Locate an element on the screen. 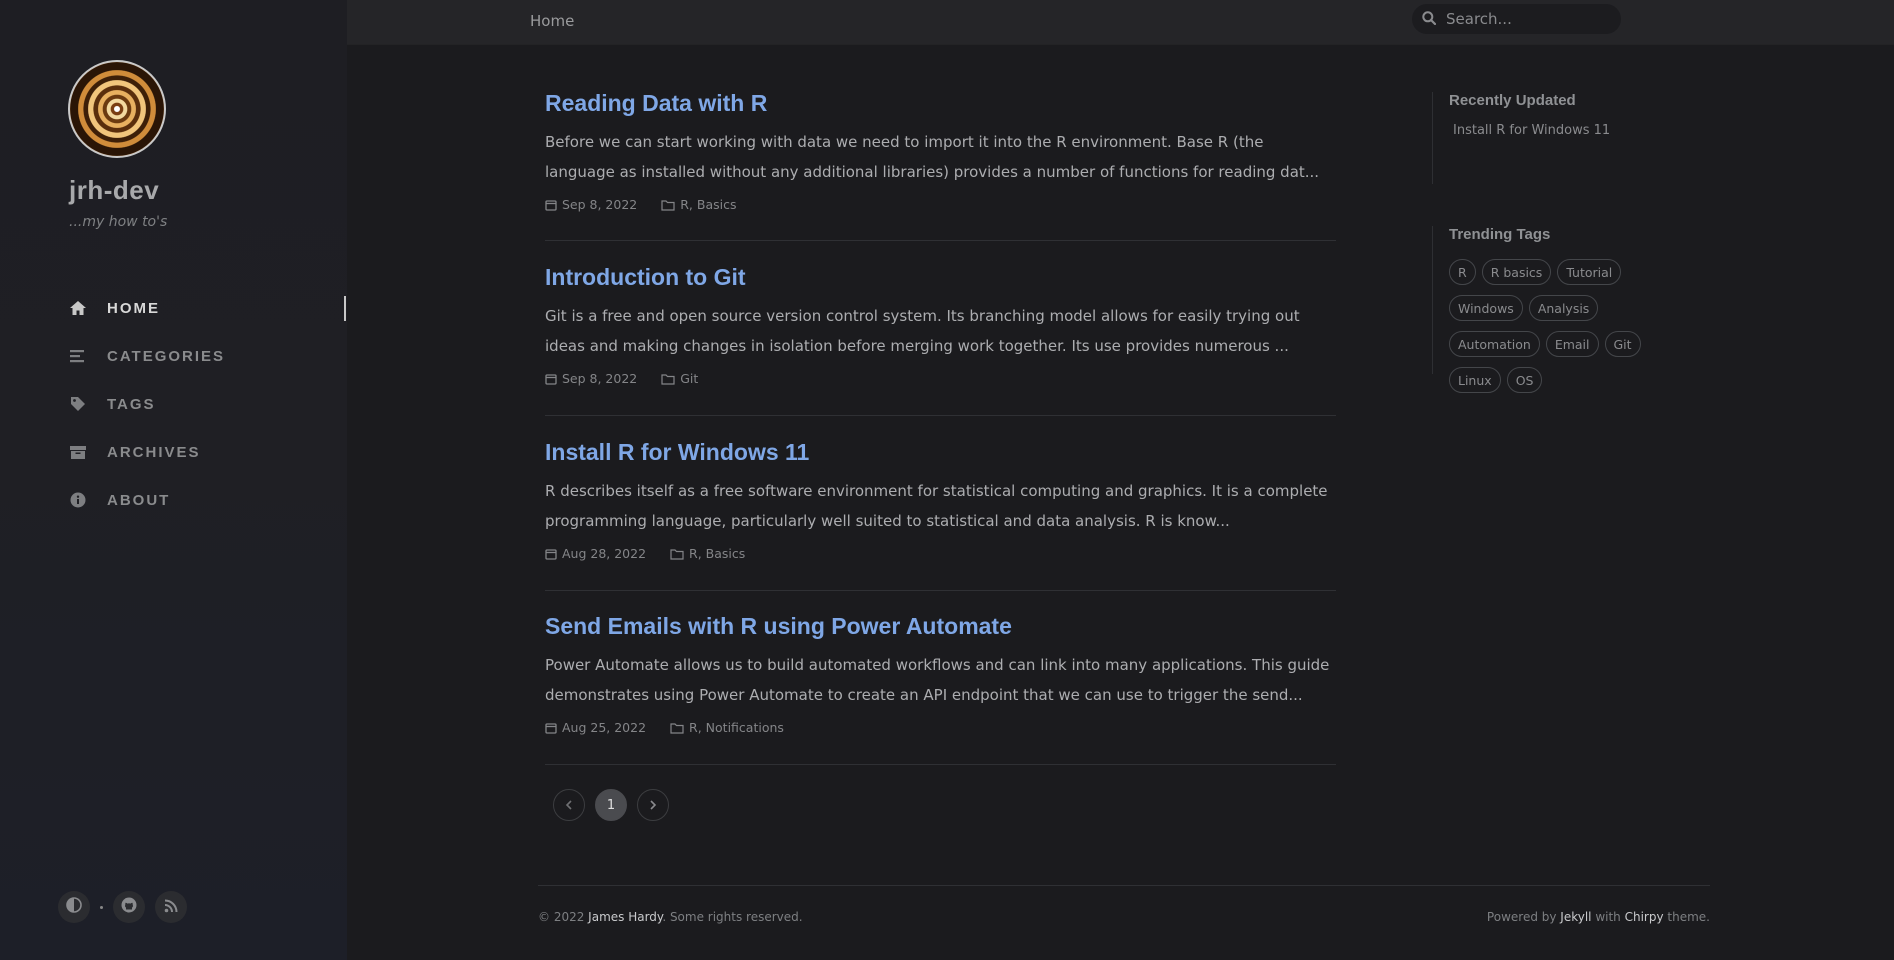 This screenshot has height=960, width=1894. post-date: Aug 28, 2022 is located at coordinates (595, 553).